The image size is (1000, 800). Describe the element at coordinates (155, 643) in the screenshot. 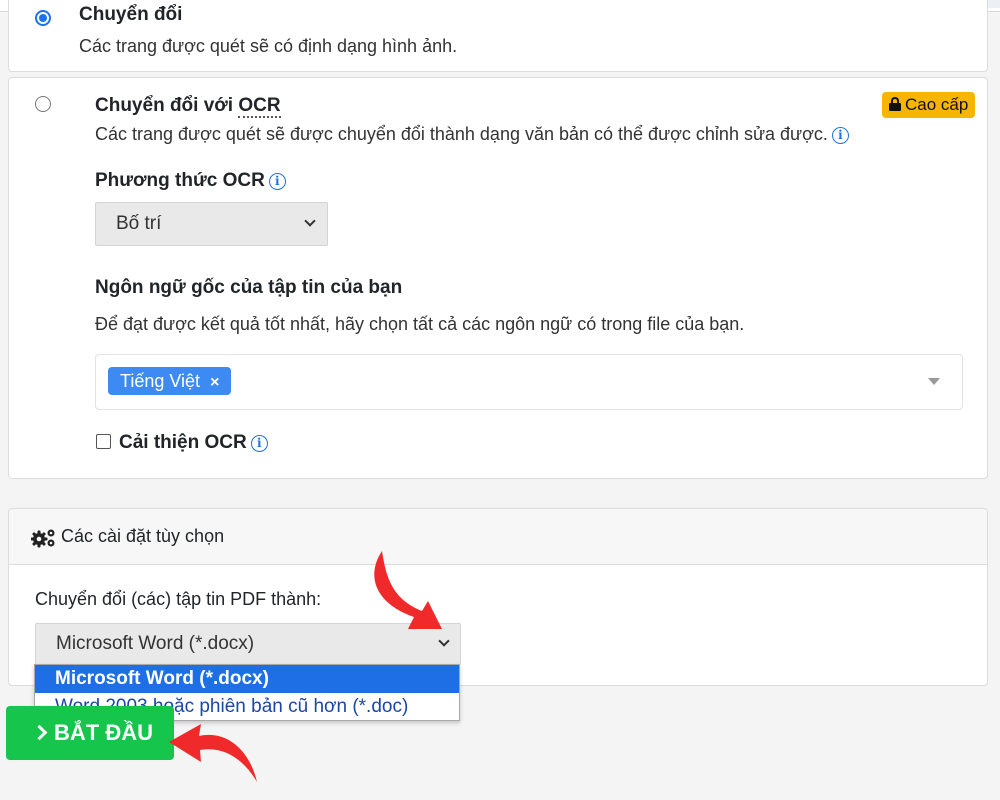

I see `output-format-value: Microsoft Word (*.docx)` at that location.